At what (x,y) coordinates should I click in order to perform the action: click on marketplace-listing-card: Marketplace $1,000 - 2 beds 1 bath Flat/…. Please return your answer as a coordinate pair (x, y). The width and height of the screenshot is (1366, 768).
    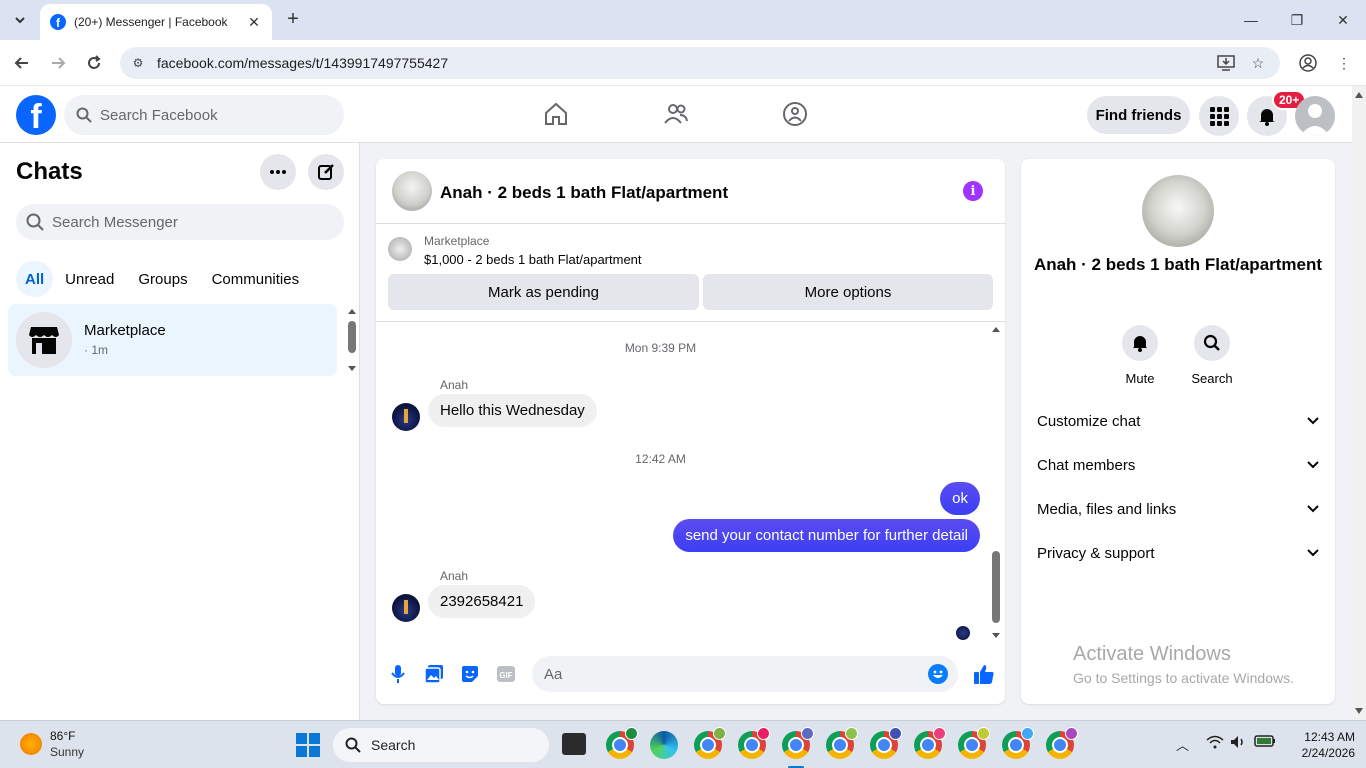
    Looking at the image, I should click on (690, 273).